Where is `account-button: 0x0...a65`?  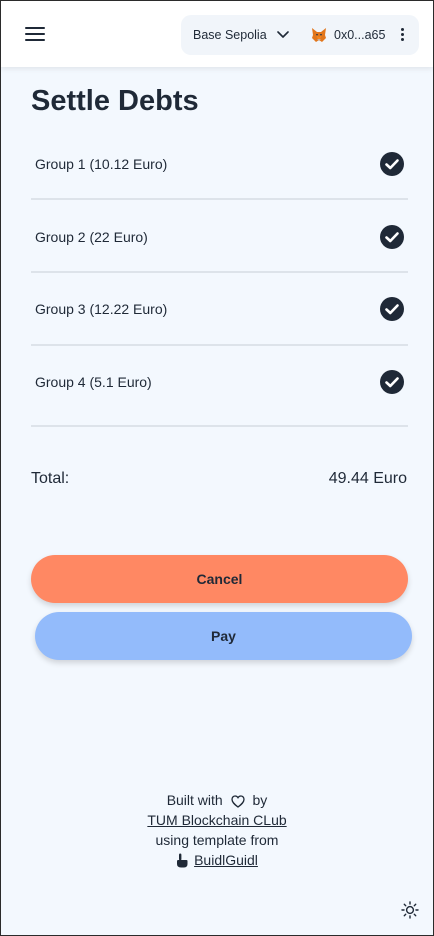
account-button: 0x0...a65 is located at coordinates (348, 35).